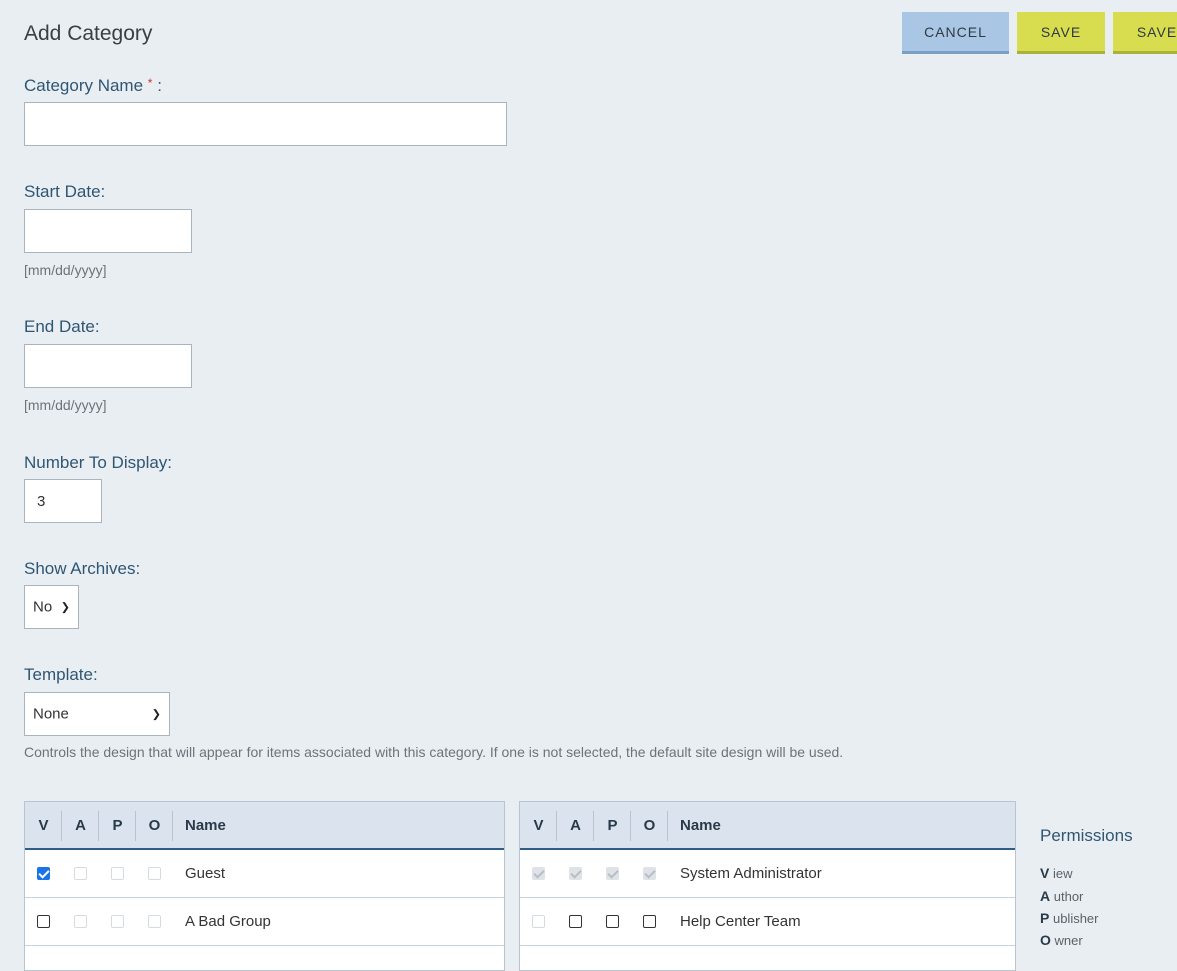 The width and height of the screenshot is (1177, 971). What do you see at coordinates (1061, 33) in the screenshot?
I see `save-button: SAVE` at bounding box center [1061, 33].